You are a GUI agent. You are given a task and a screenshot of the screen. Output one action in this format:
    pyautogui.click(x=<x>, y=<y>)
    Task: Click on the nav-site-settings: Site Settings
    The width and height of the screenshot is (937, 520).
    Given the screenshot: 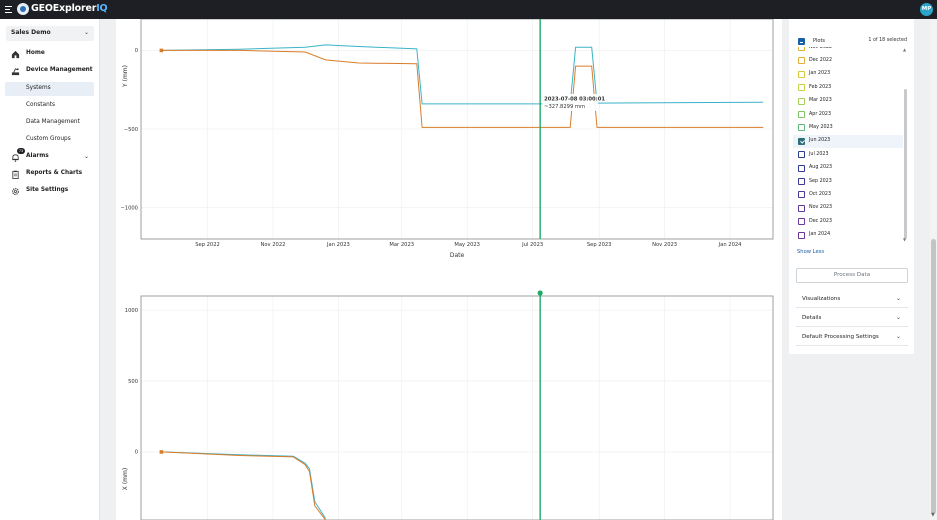 What is the action you would take?
    pyautogui.click(x=50, y=191)
    